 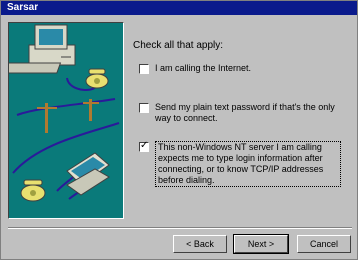 I want to click on instruction-heading: Check all that apply:, so click(x=178, y=45).